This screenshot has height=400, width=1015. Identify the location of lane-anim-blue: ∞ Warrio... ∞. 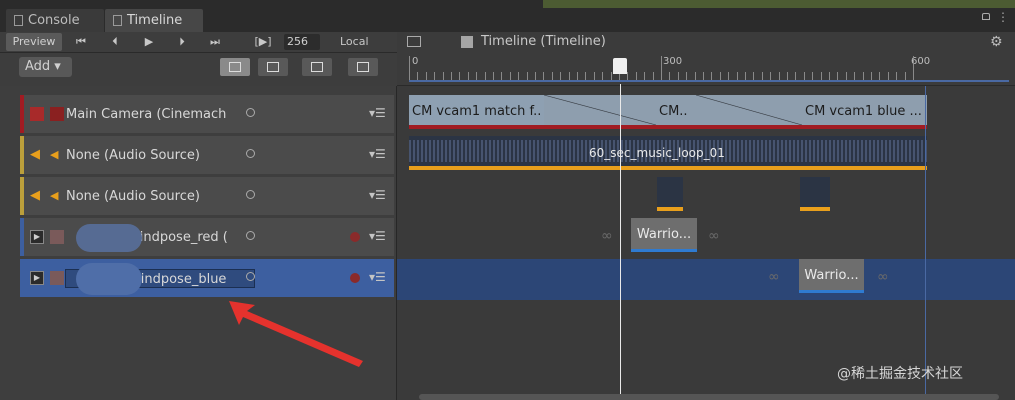
(706, 279).